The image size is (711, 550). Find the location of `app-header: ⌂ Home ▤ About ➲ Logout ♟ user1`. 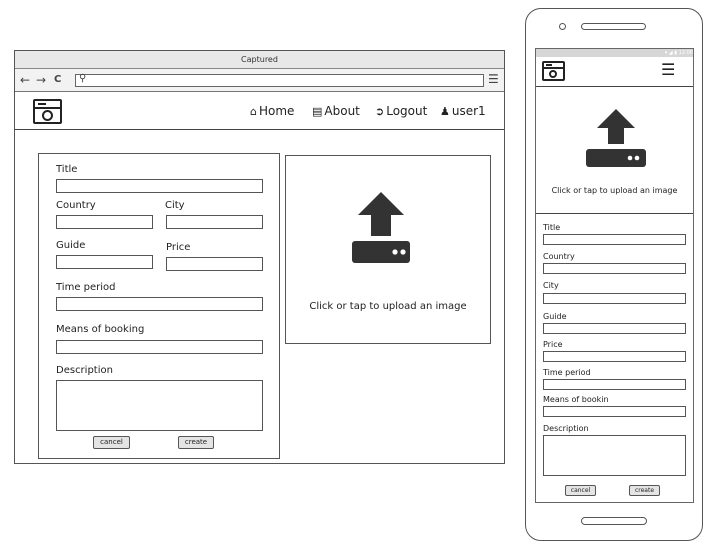

app-header: ⌂ Home ▤ About ➲ Logout ♟ user1 is located at coordinates (259, 111).